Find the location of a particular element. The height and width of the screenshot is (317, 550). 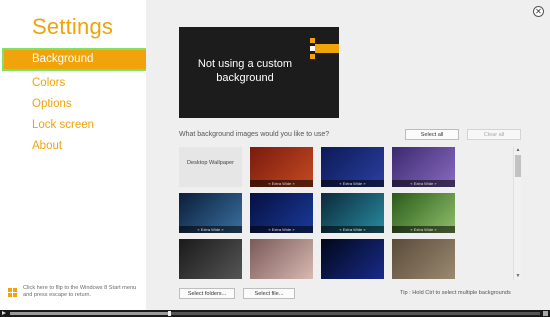

blue-wave-thumb is located at coordinates (352, 259).